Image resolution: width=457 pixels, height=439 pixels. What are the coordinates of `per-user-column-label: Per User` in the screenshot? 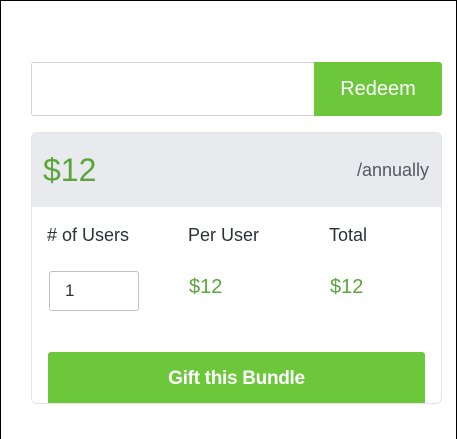 It's located at (224, 235).